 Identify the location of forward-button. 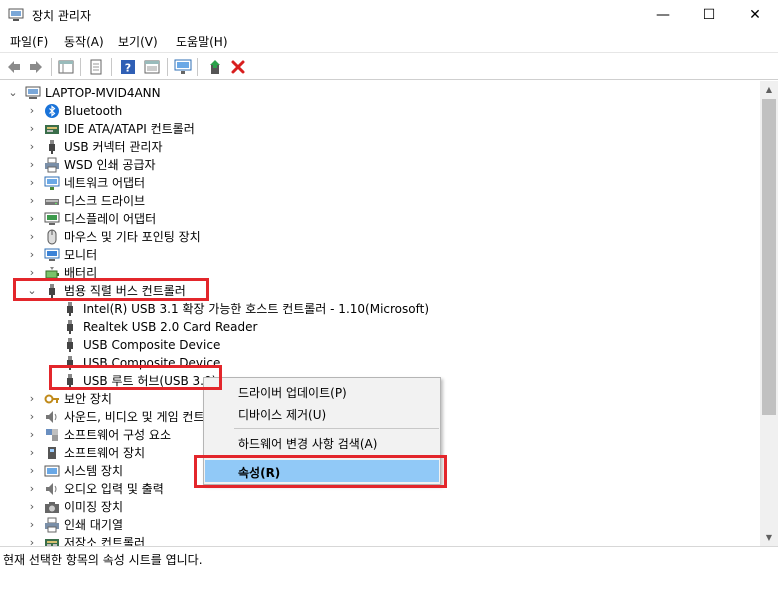
(36, 67).